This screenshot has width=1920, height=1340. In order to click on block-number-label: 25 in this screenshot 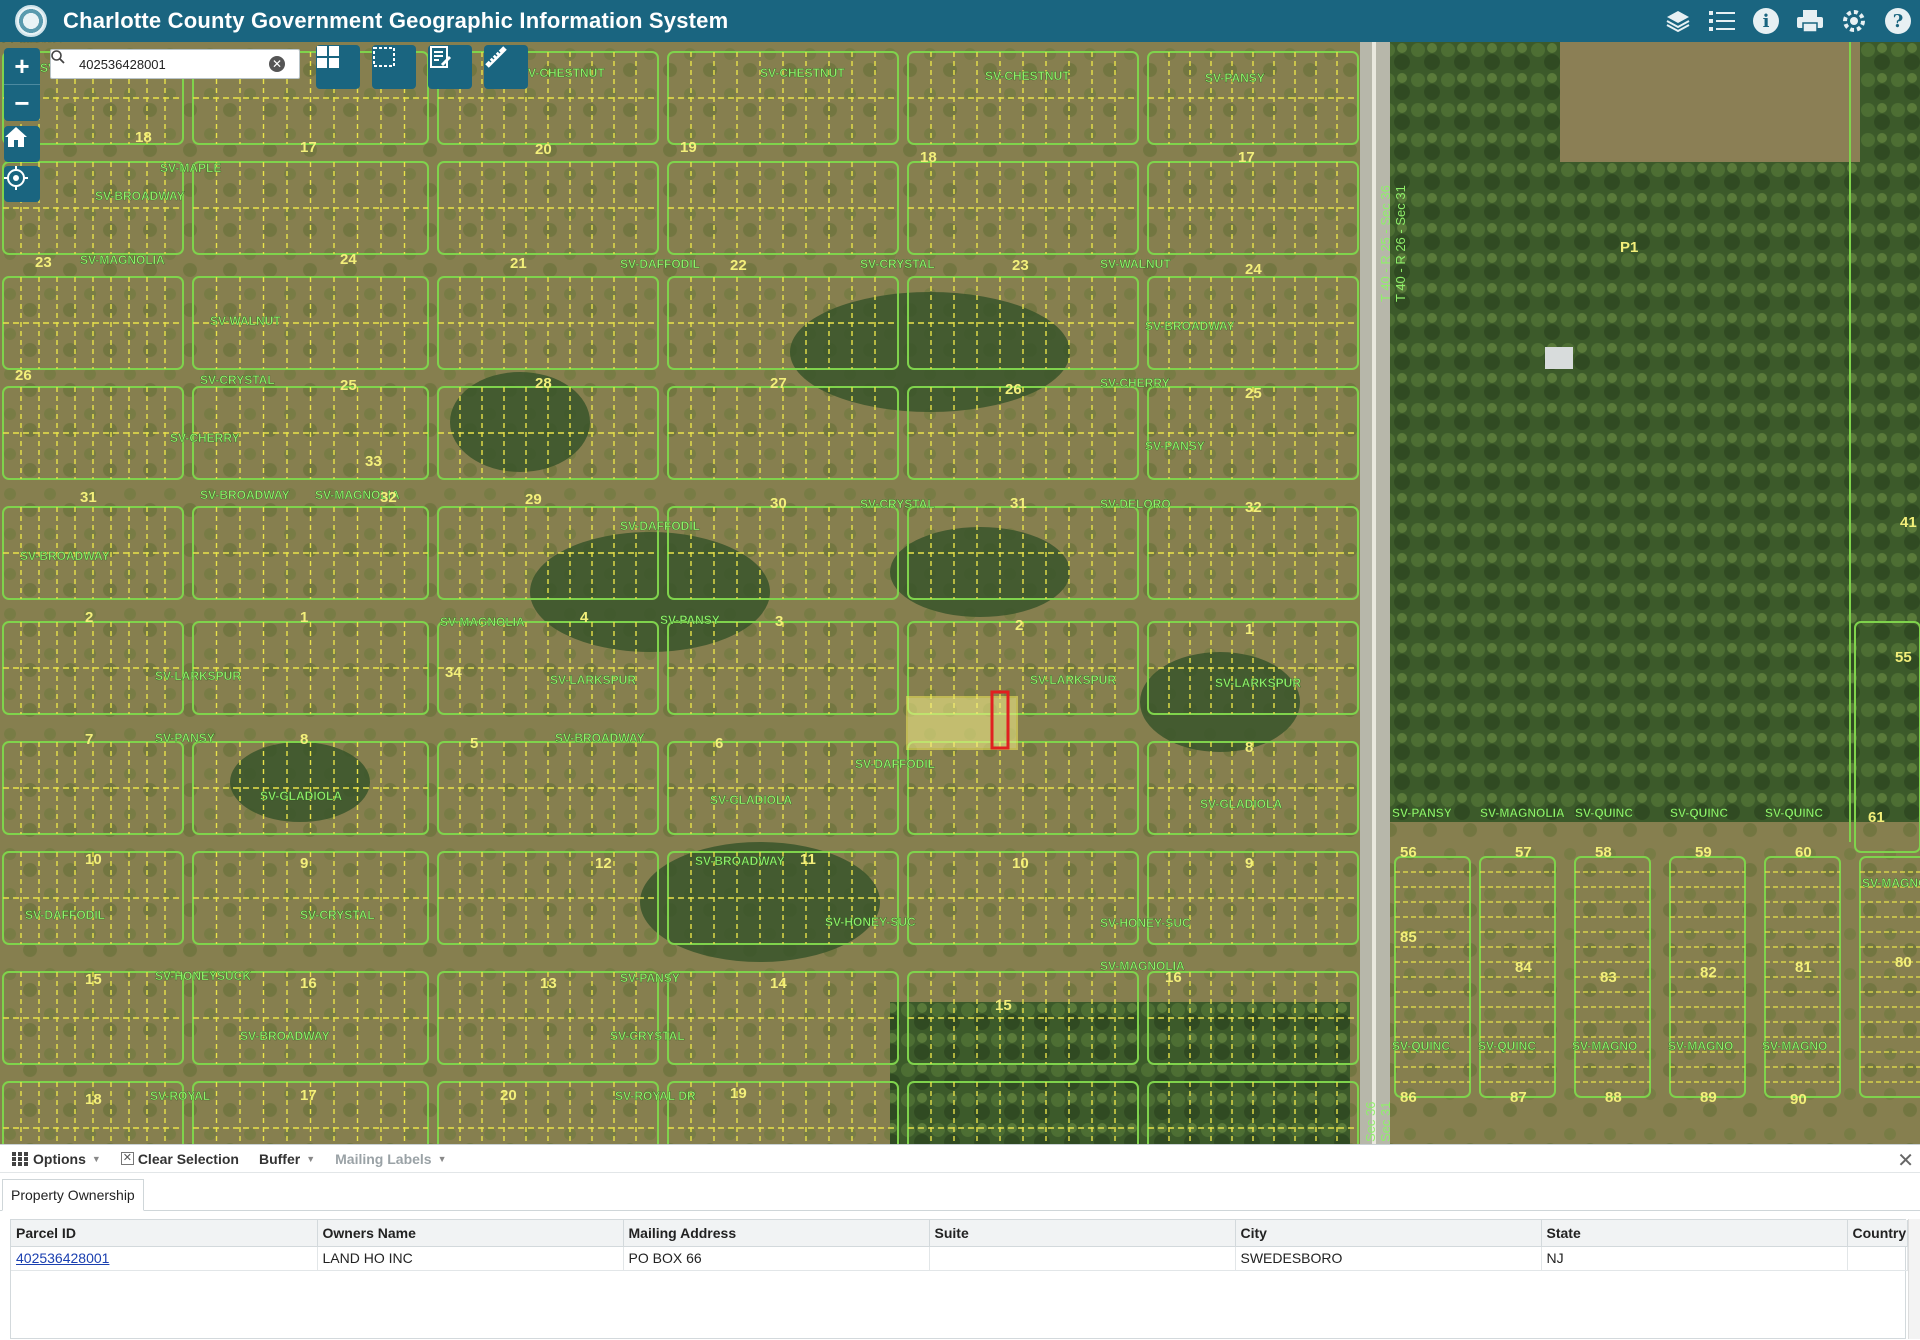, I will do `click(1253, 393)`.